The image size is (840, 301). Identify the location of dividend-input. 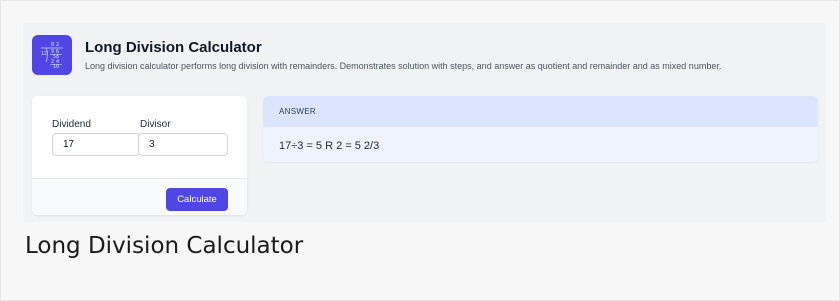
(96, 144).